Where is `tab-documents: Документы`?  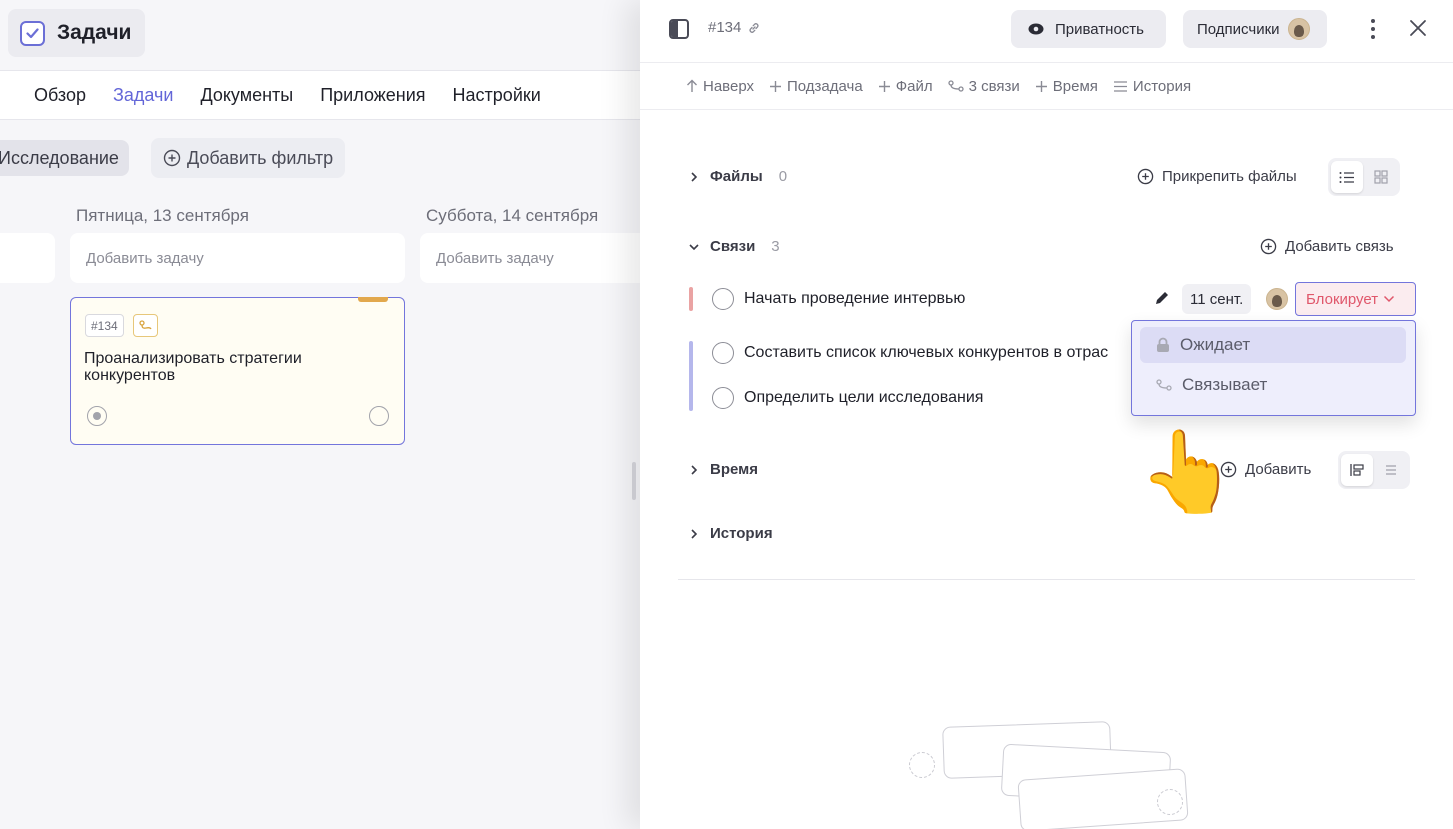 tab-documents: Документы is located at coordinates (246, 95).